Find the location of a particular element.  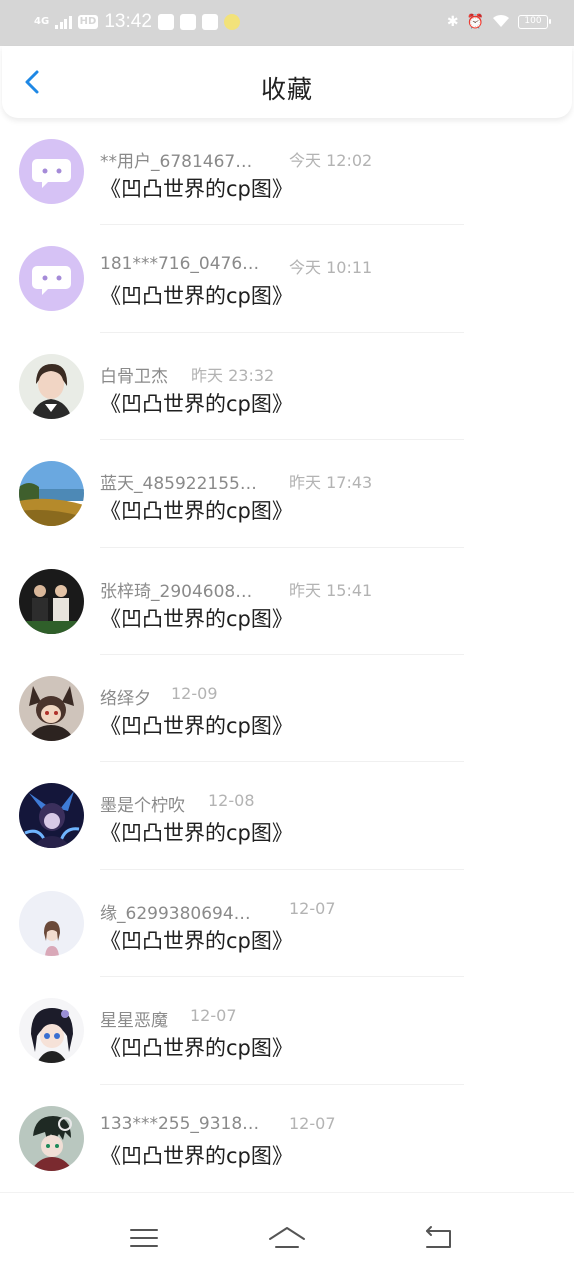

notification-check-icon is located at coordinates (165, 22).